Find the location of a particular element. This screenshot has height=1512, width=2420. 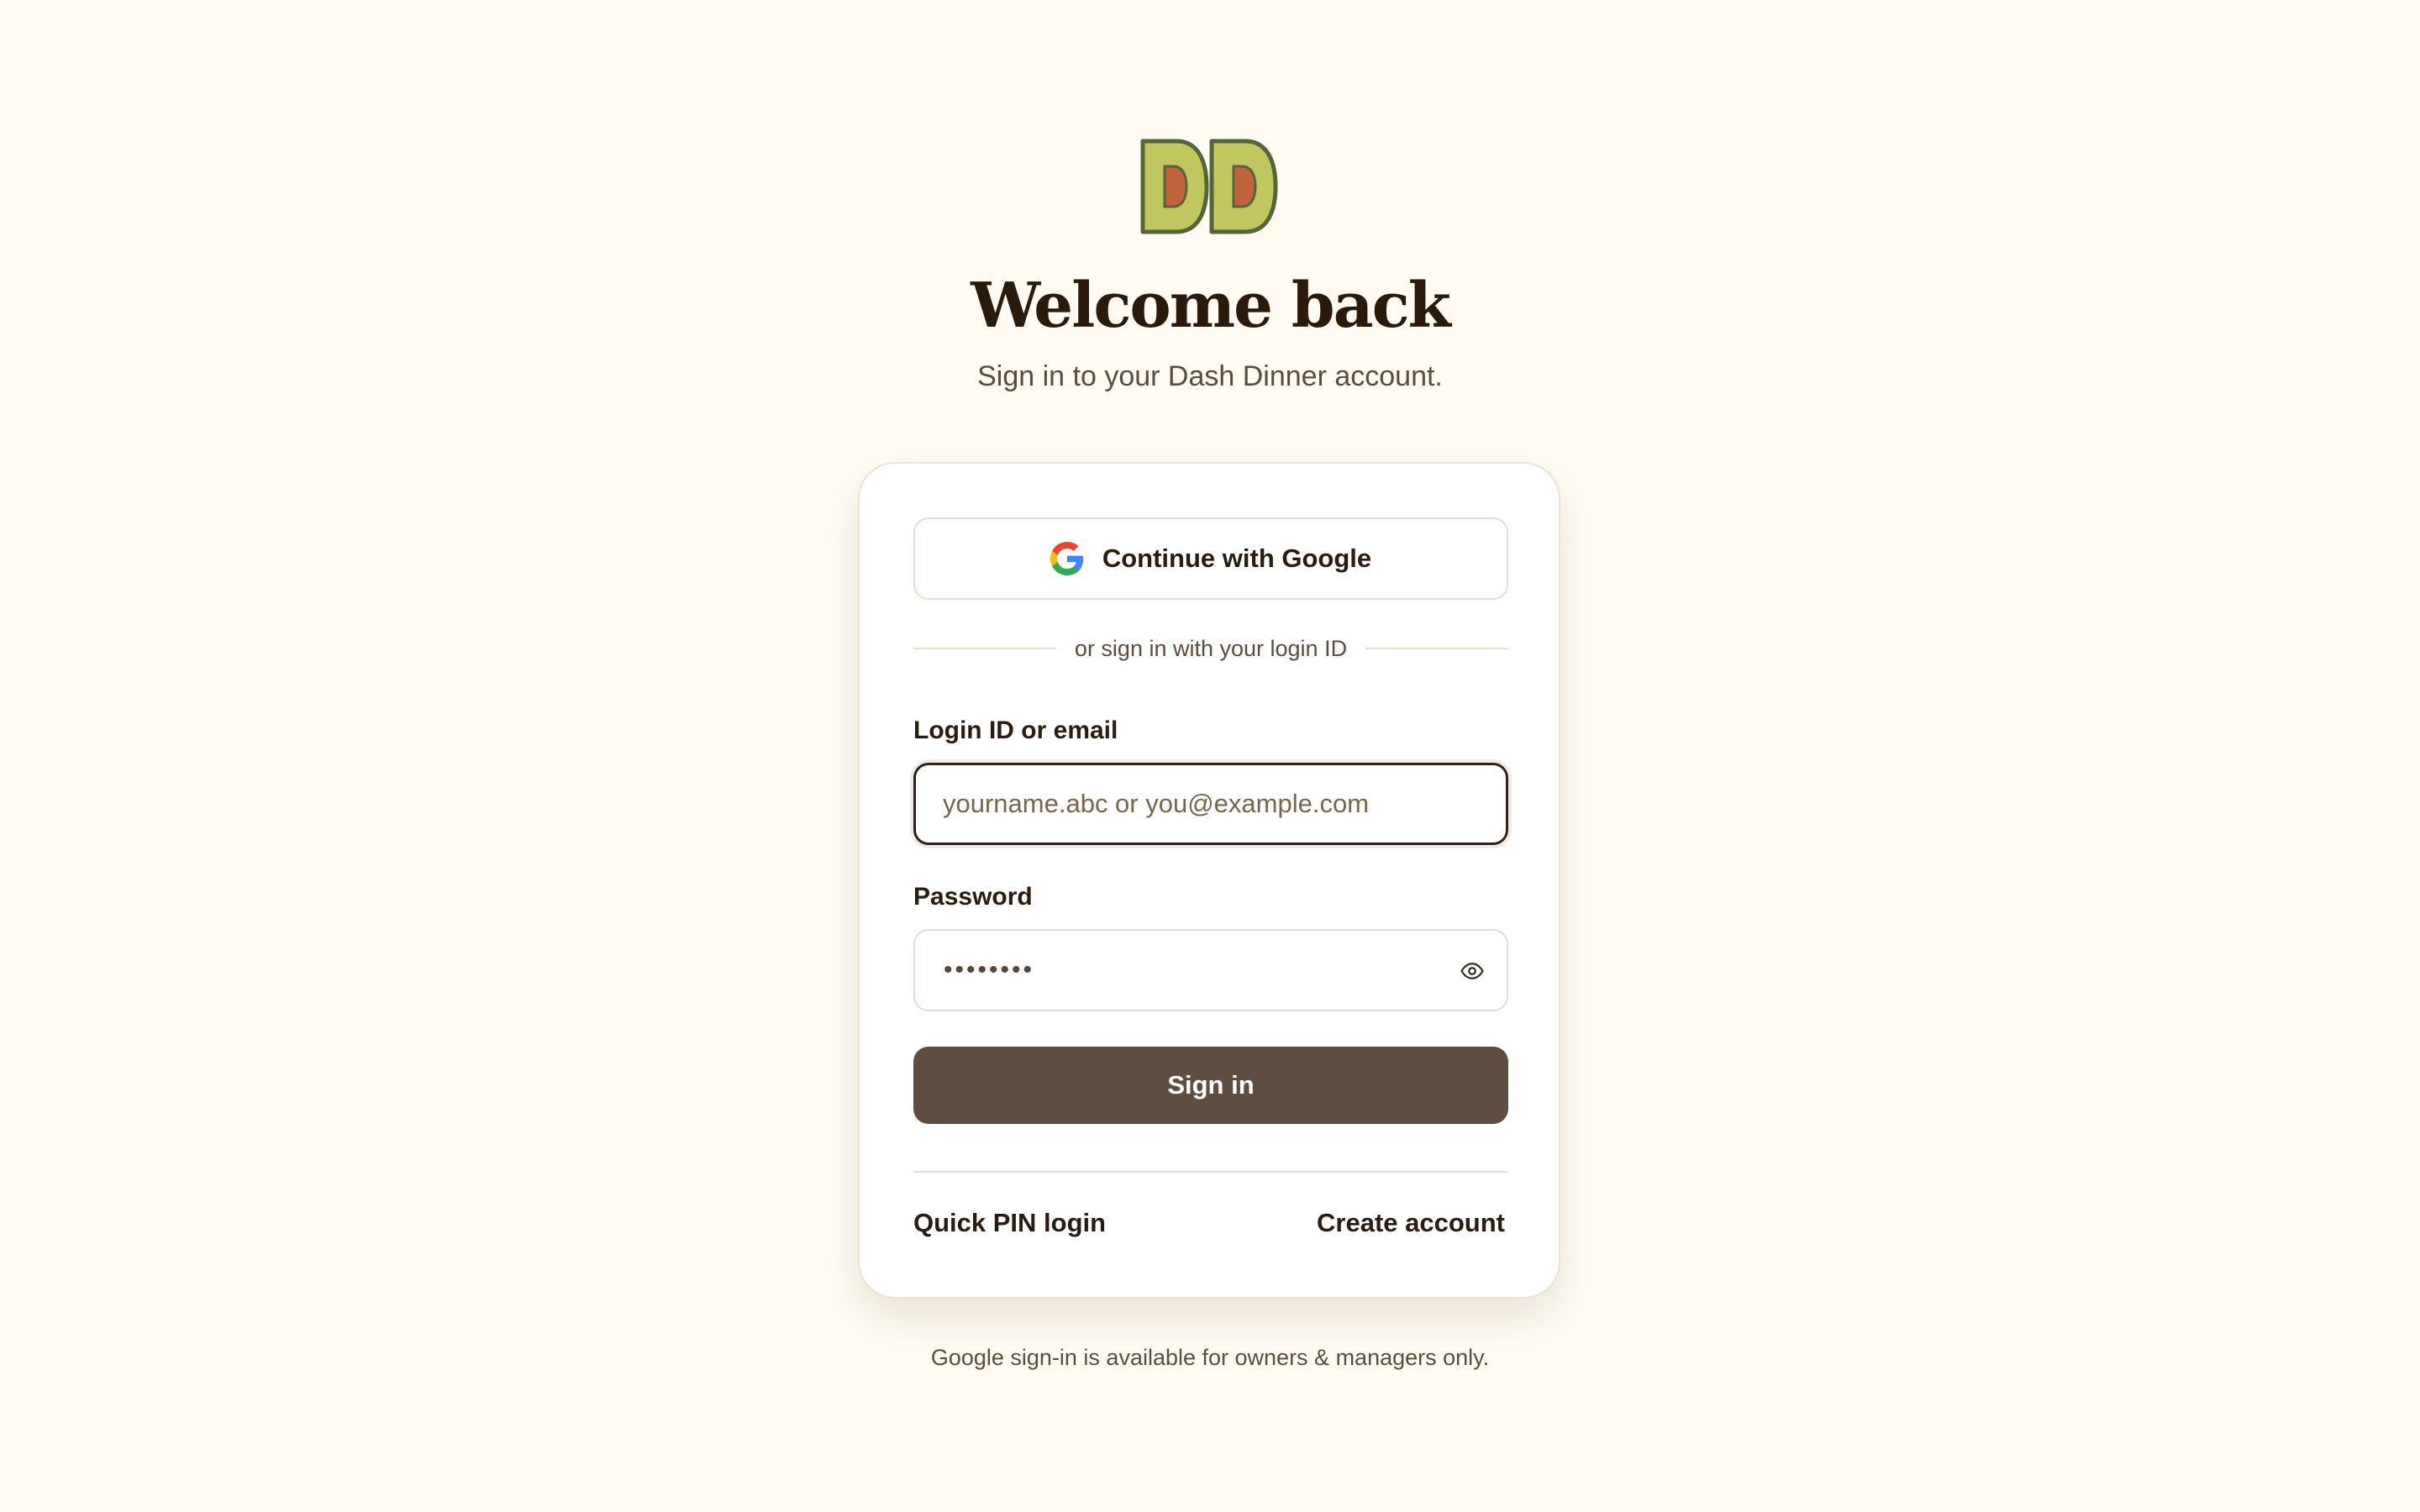

dash-dinner-logo is located at coordinates (1209, 186).